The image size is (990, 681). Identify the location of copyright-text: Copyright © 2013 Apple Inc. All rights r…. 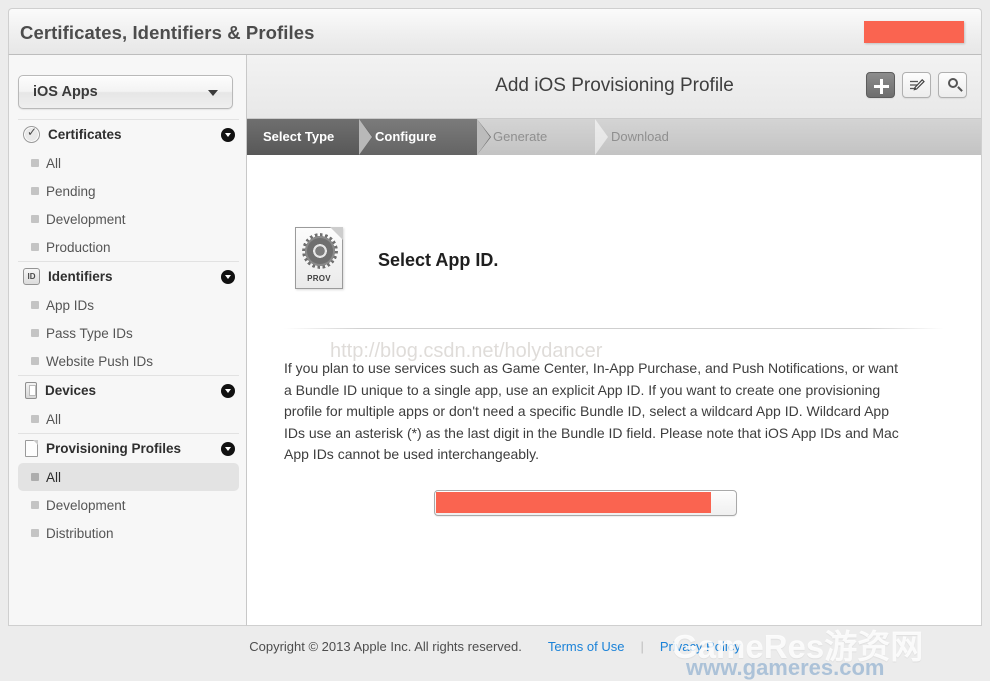
(385, 646).